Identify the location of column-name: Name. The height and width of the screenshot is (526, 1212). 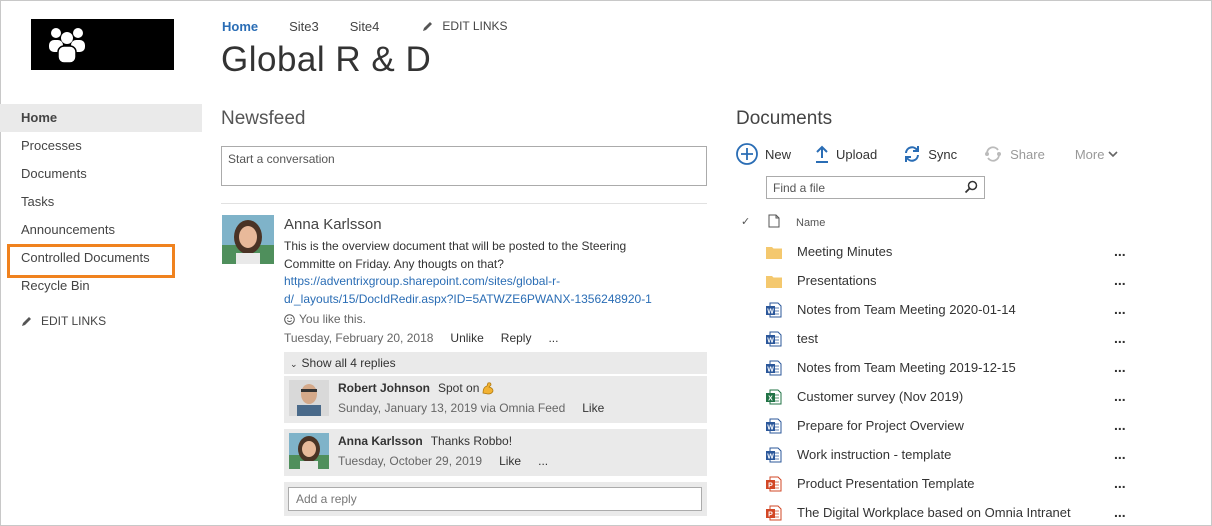
(810, 223).